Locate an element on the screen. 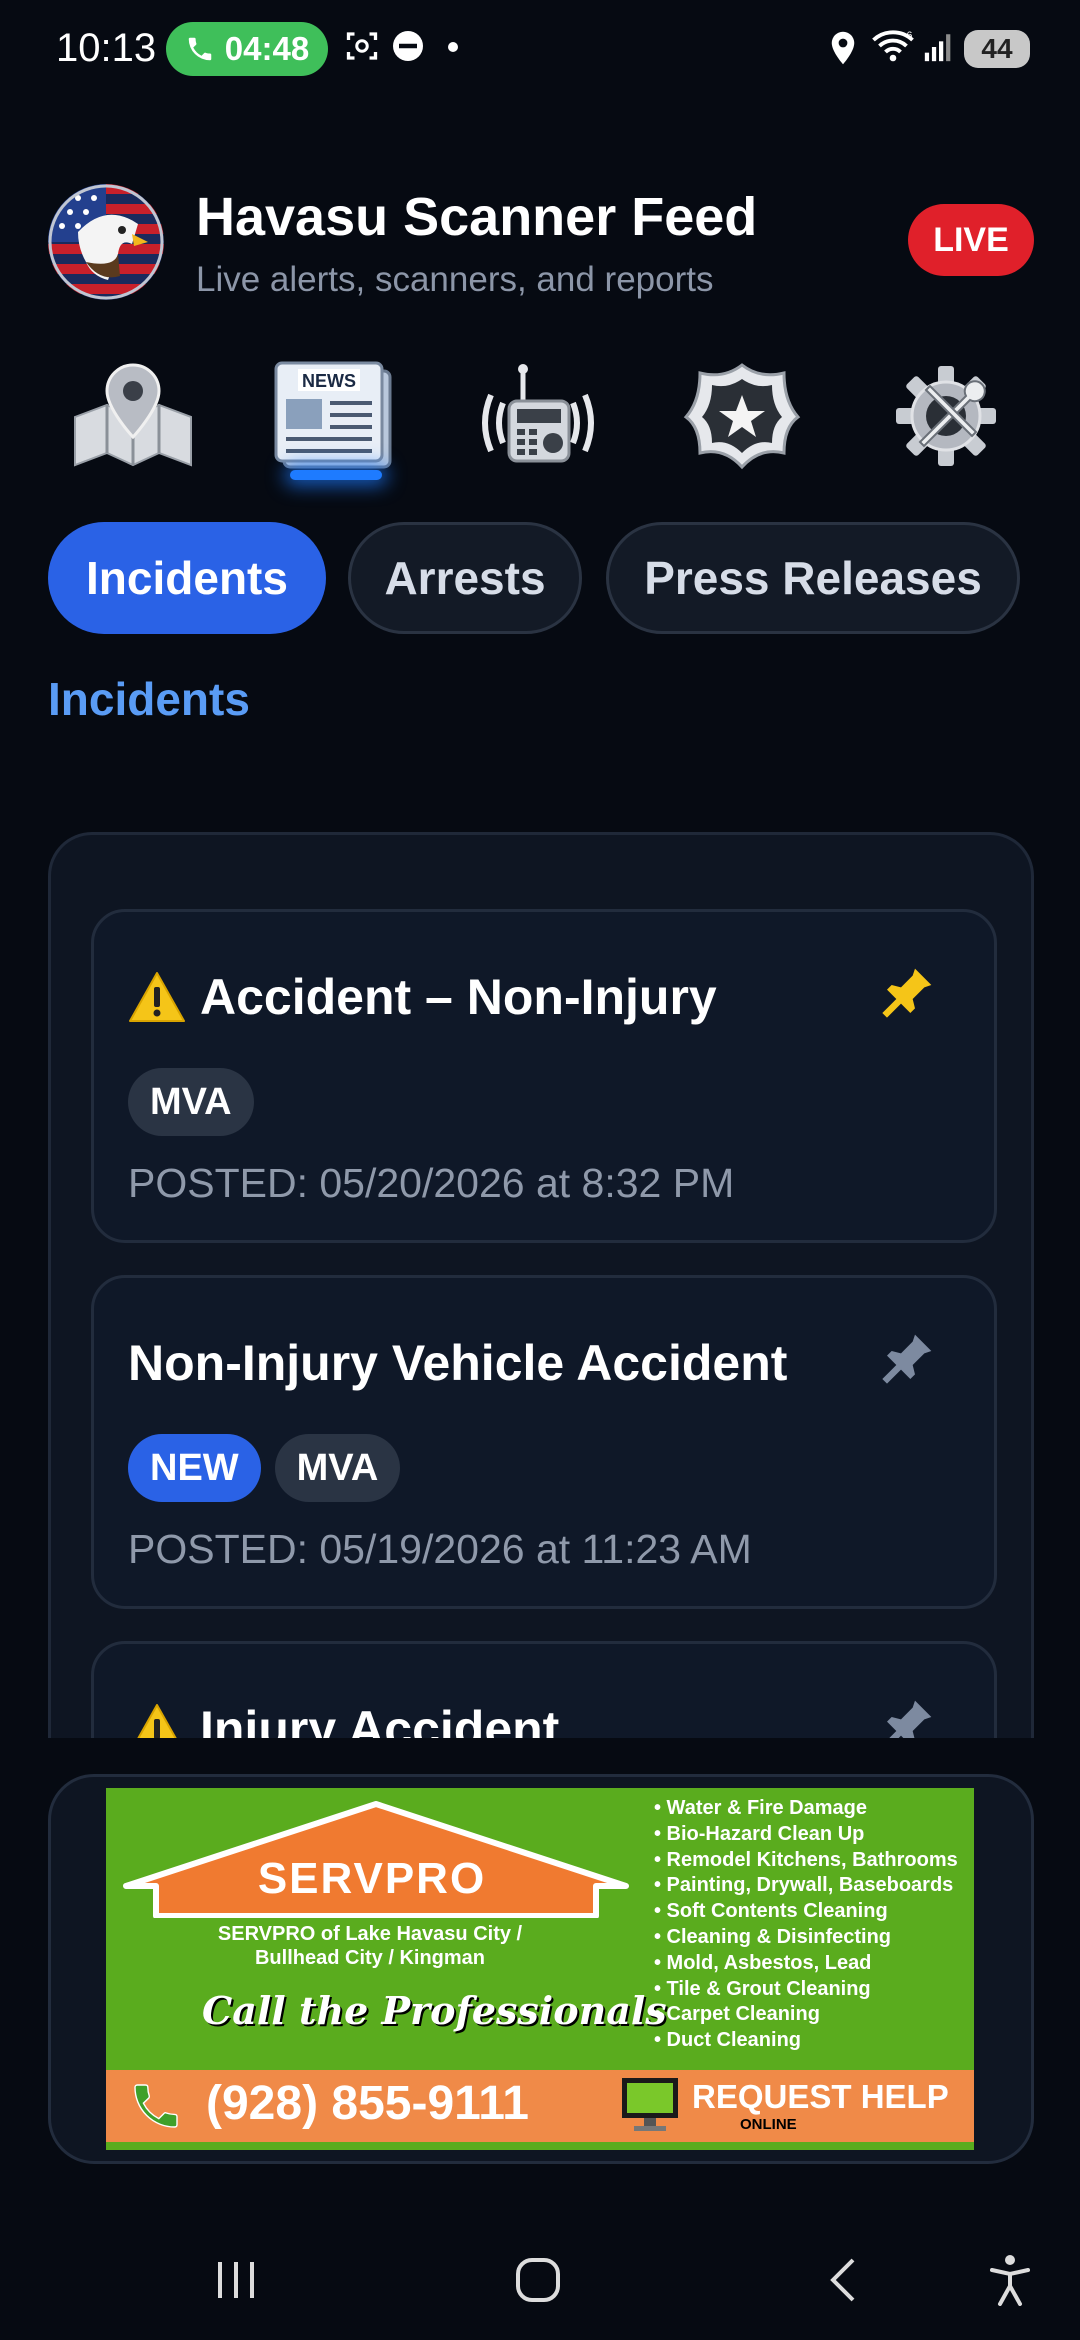 Image resolution: width=1080 pixels, height=2340 pixels. tag-new: NEW is located at coordinates (194, 1468).